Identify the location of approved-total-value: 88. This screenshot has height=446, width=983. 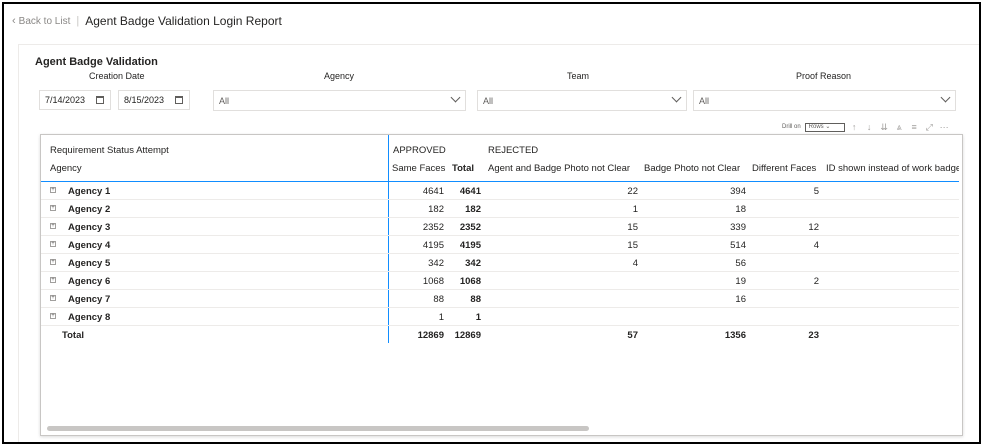
(475, 299).